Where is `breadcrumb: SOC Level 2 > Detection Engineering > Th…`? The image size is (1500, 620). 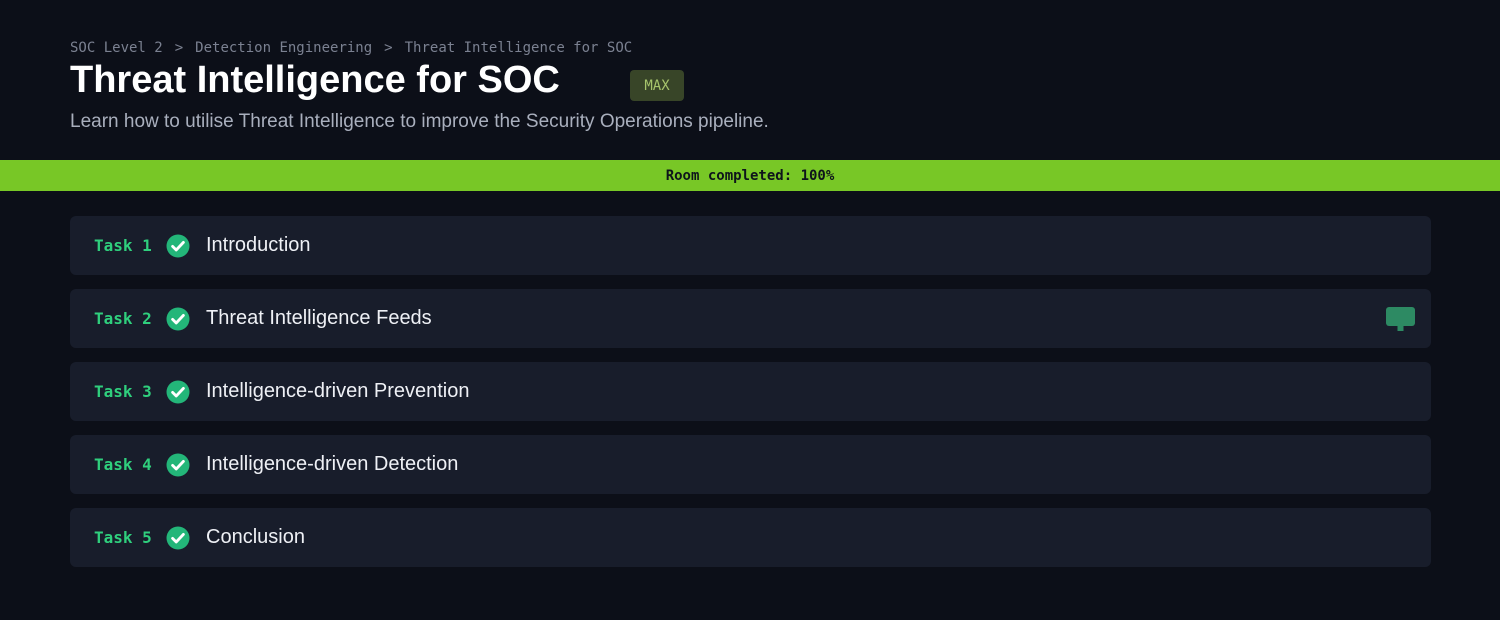
breadcrumb: SOC Level 2 > Detection Engineering > Th… is located at coordinates (351, 48).